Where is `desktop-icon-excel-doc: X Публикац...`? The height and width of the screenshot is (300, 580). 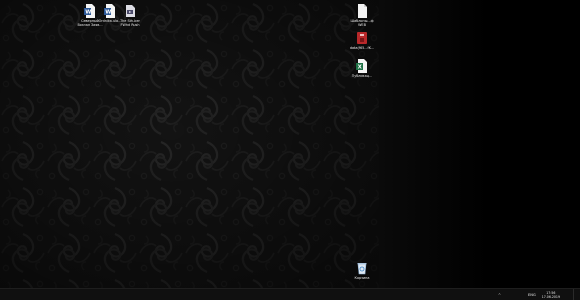 desktop-icon-excel-doc: X Публикац... is located at coordinates (362, 68).